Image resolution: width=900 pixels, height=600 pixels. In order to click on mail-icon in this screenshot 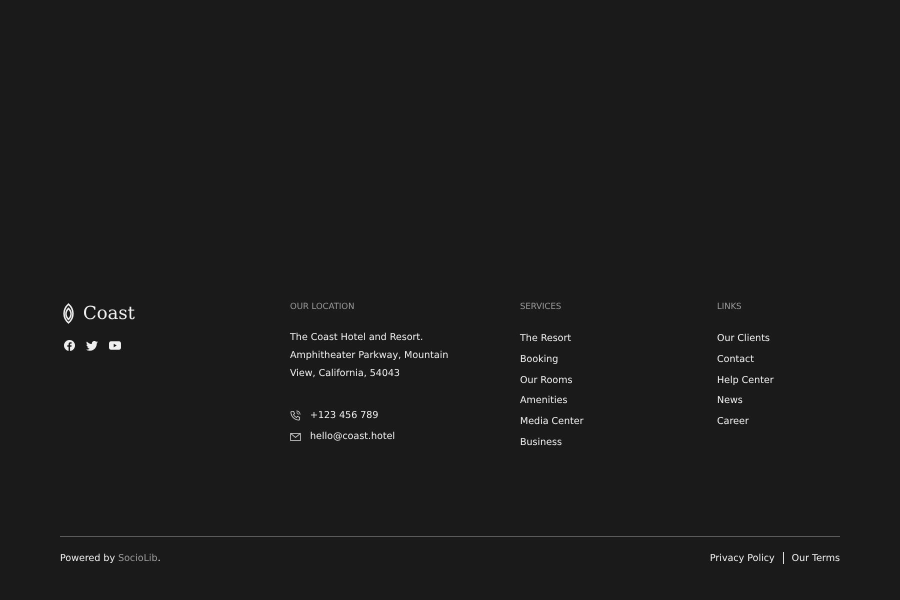, I will do `click(295, 436)`.